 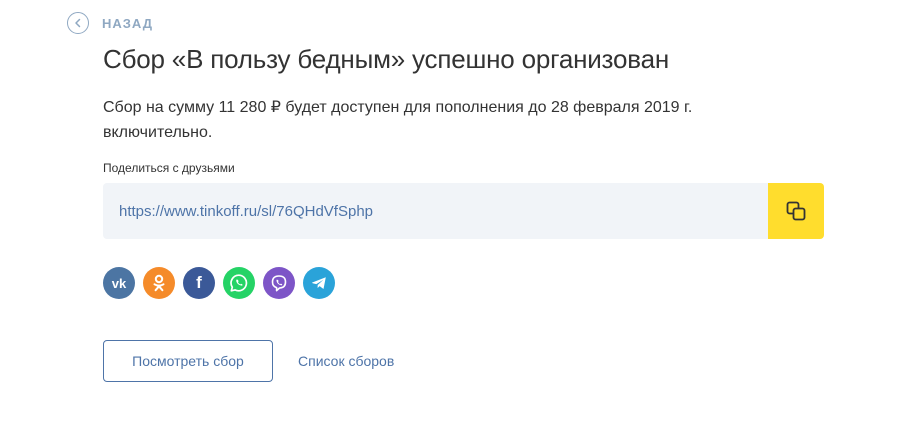 I want to click on copy-icon, so click(x=796, y=211).